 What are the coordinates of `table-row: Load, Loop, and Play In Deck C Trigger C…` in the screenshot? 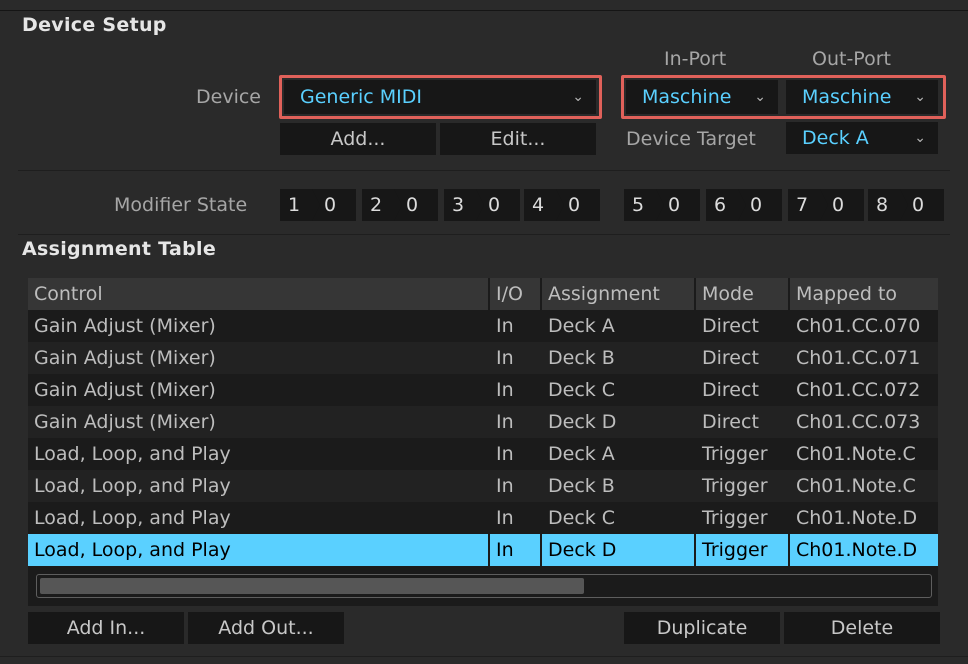 It's located at (483, 518).